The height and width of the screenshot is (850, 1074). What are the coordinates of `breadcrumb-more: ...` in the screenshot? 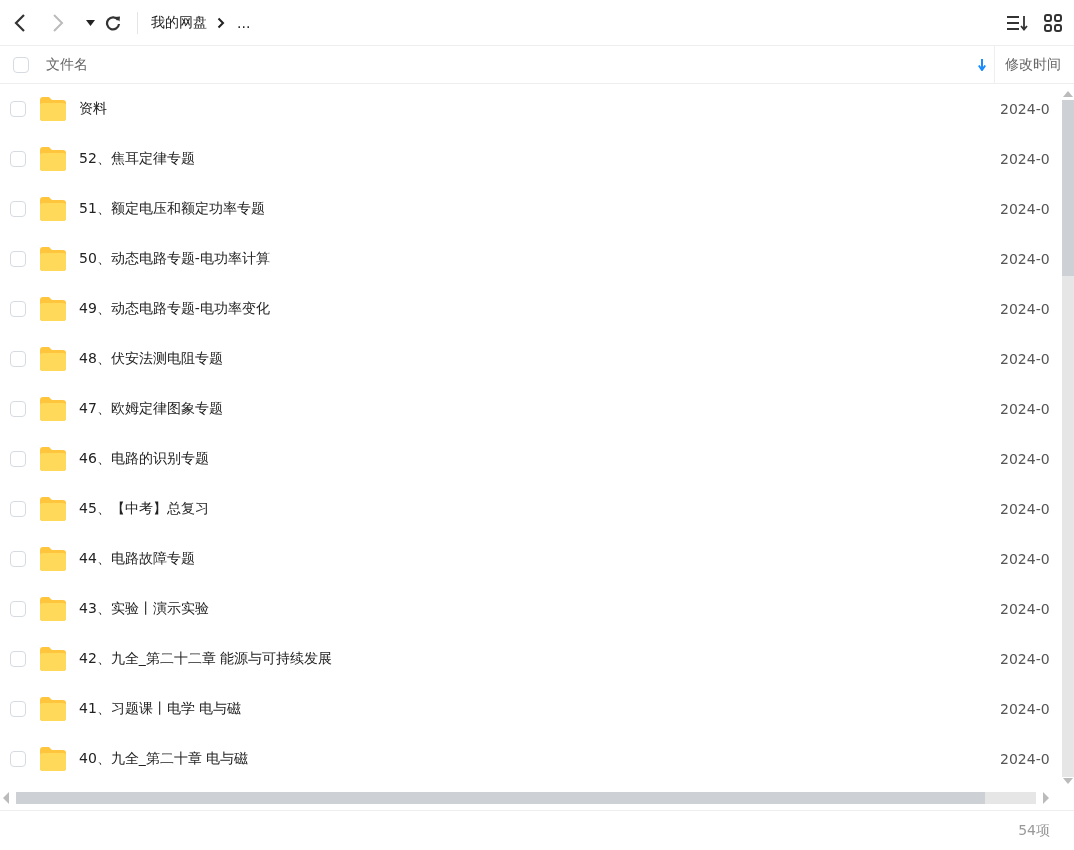 It's located at (244, 22).